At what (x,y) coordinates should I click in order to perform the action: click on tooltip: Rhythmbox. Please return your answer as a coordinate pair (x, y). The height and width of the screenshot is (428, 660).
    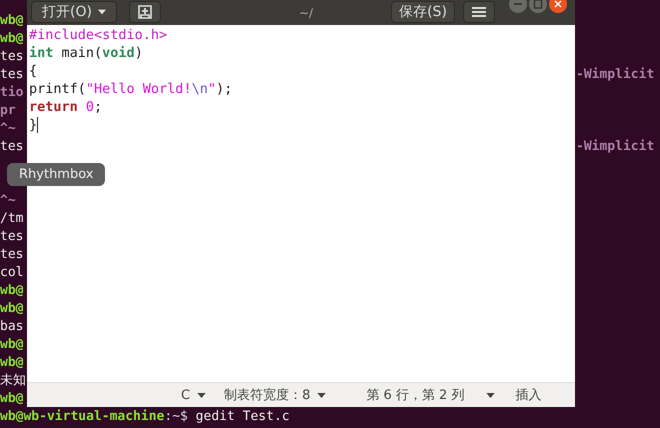
    Looking at the image, I should click on (56, 174).